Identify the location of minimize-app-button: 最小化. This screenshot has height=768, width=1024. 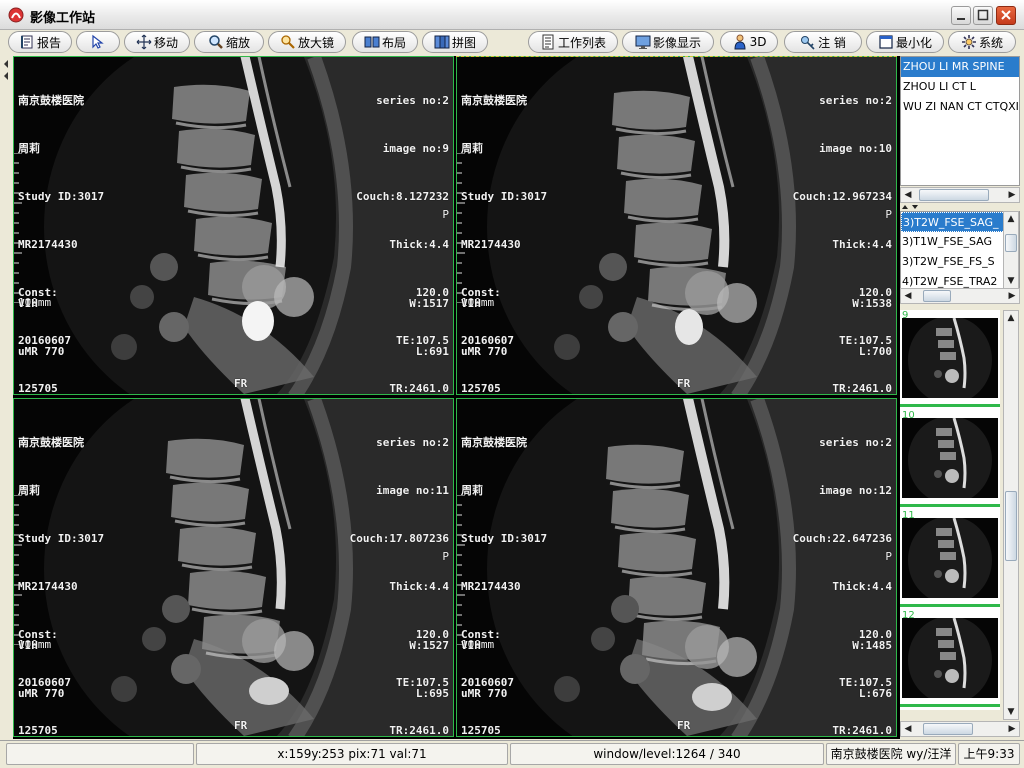
(905, 42).